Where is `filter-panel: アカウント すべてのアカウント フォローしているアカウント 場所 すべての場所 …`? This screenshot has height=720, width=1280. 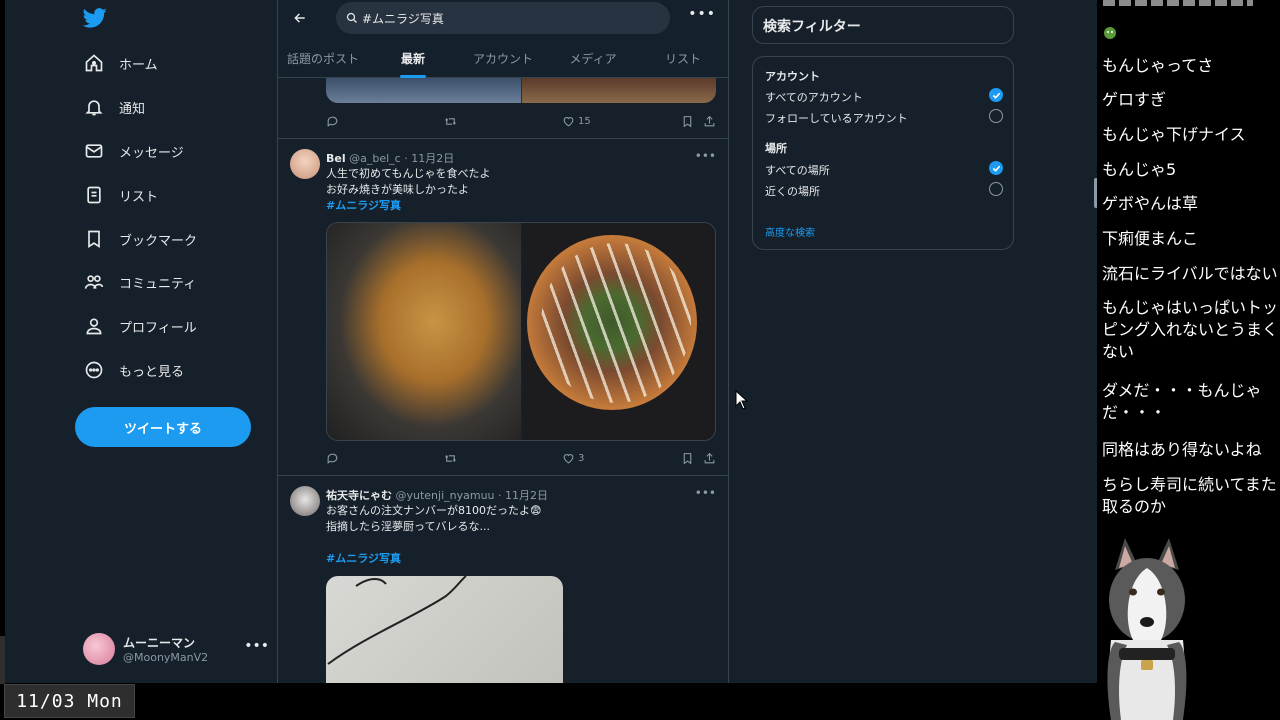 filter-panel: アカウント すべてのアカウント フォローしているアカウント 場所 すべての場所 … is located at coordinates (883, 153).